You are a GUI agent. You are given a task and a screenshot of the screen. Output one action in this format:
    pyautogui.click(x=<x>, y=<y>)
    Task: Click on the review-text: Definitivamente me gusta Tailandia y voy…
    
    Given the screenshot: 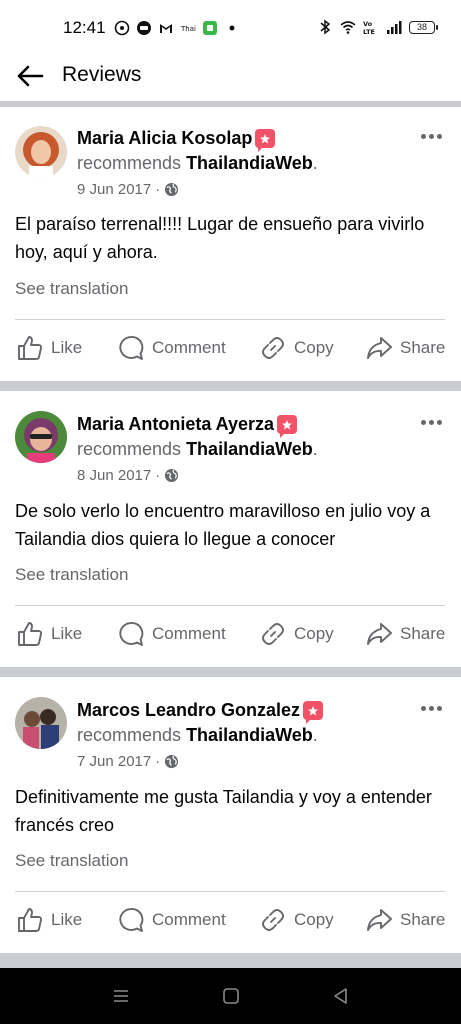 What is the action you would take?
    pyautogui.click(x=223, y=811)
    